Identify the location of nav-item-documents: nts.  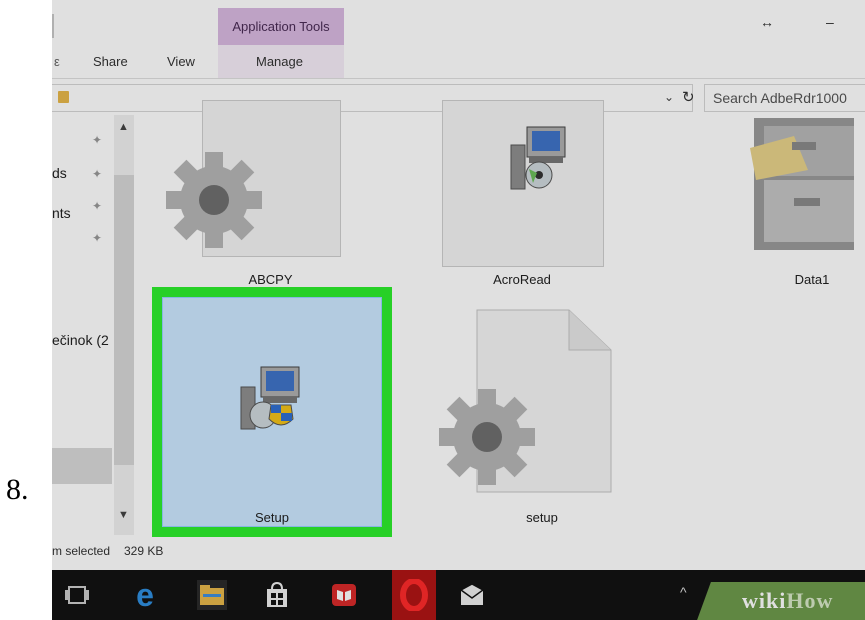
(61, 213).